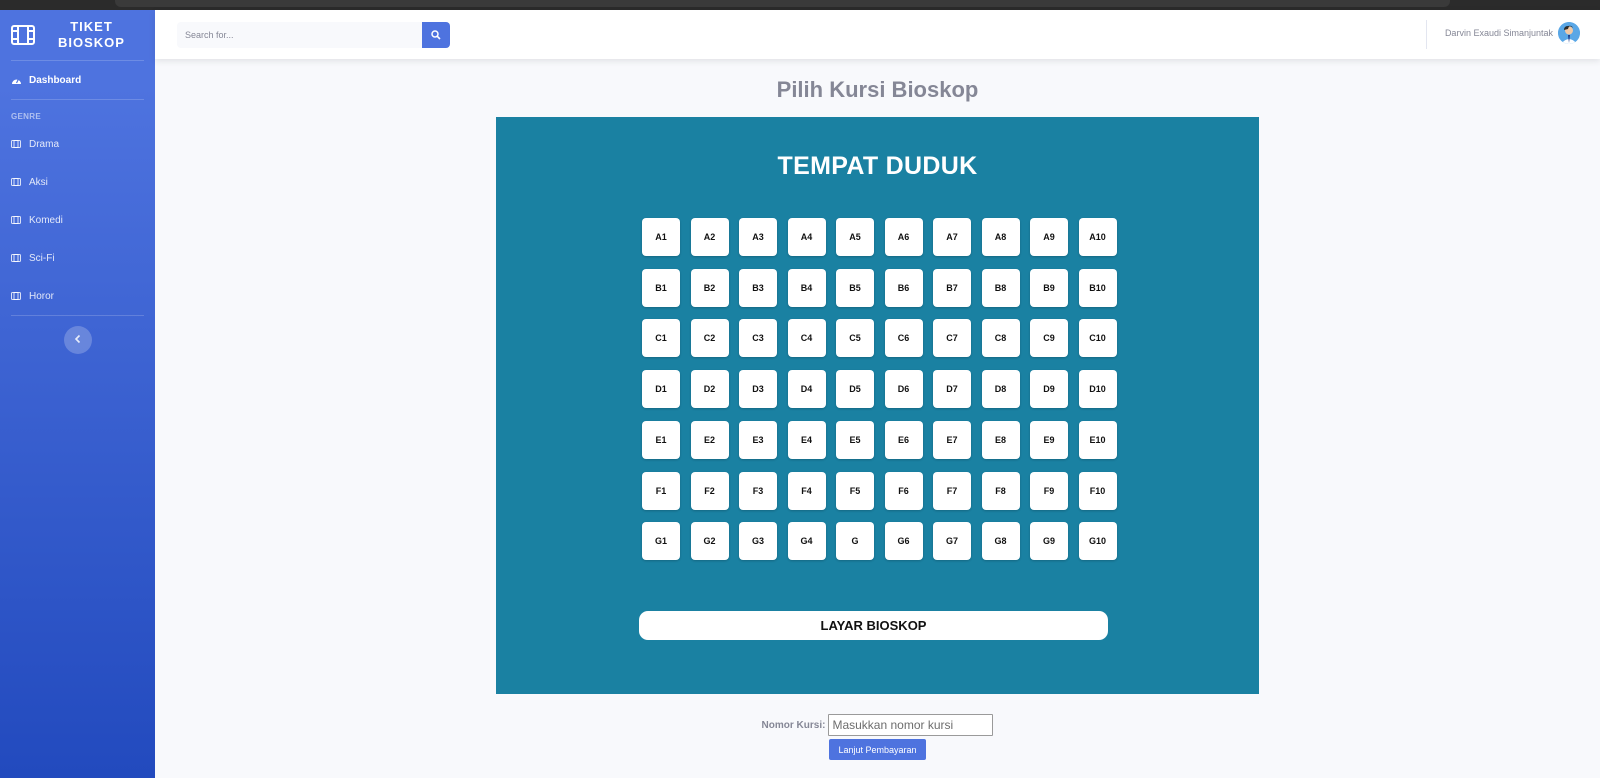 This screenshot has height=778, width=1600. What do you see at coordinates (855, 439) in the screenshot?
I see `seat-button: E5` at bounding box center [855, 439].